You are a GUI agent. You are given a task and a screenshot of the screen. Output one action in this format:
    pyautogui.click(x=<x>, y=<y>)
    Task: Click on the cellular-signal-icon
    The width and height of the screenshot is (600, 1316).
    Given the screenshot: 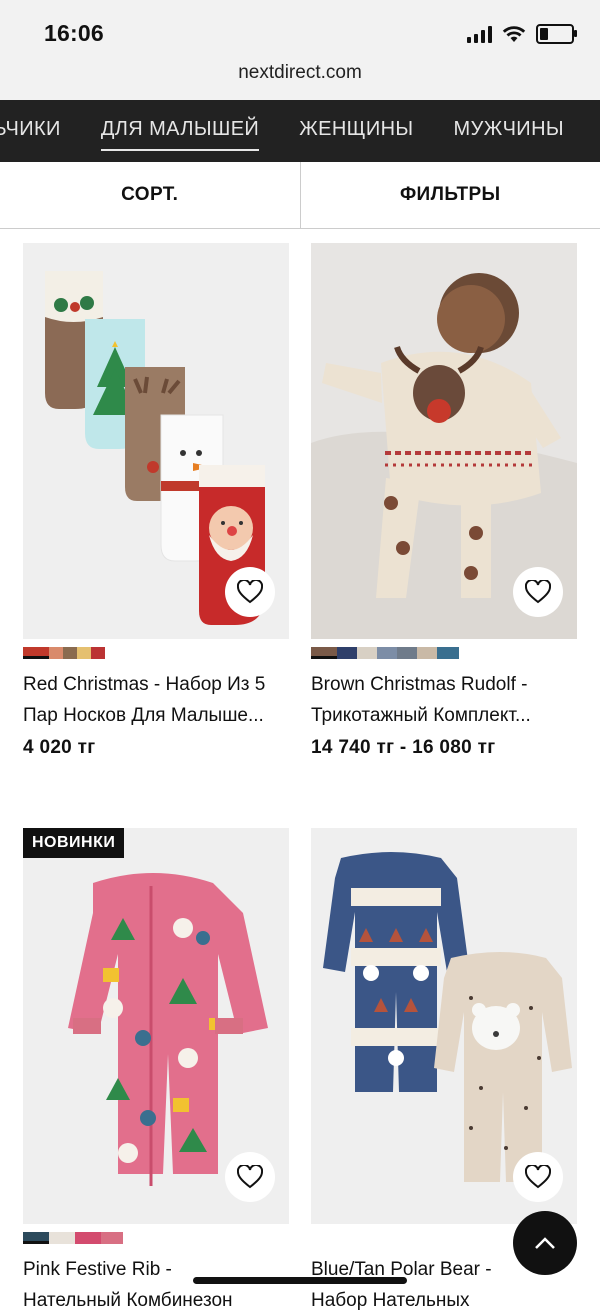 What is the action you would take?
    pyautogui.click(x=479, y=34)
    